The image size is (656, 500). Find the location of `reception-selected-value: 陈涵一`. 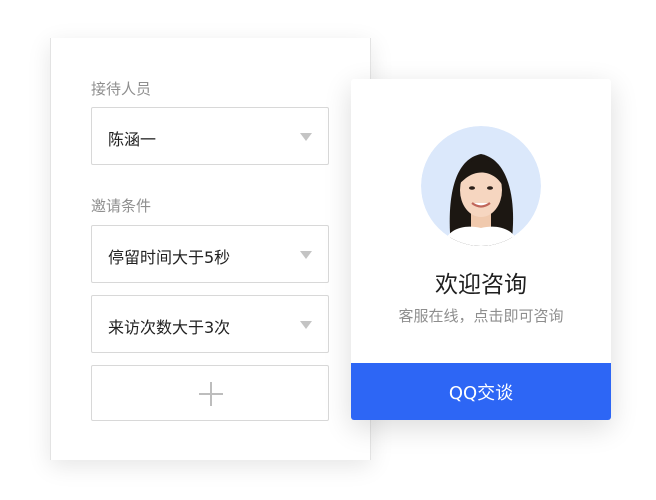

reception-selected-value: 陈涵一 is located at coordinates (132, 139).